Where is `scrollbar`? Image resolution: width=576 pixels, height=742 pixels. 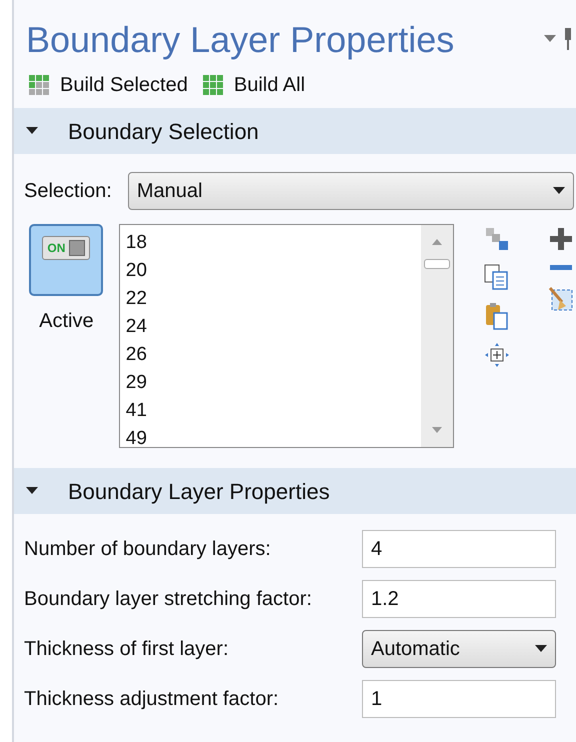
scrollbar is located at coordinates (437, 336).